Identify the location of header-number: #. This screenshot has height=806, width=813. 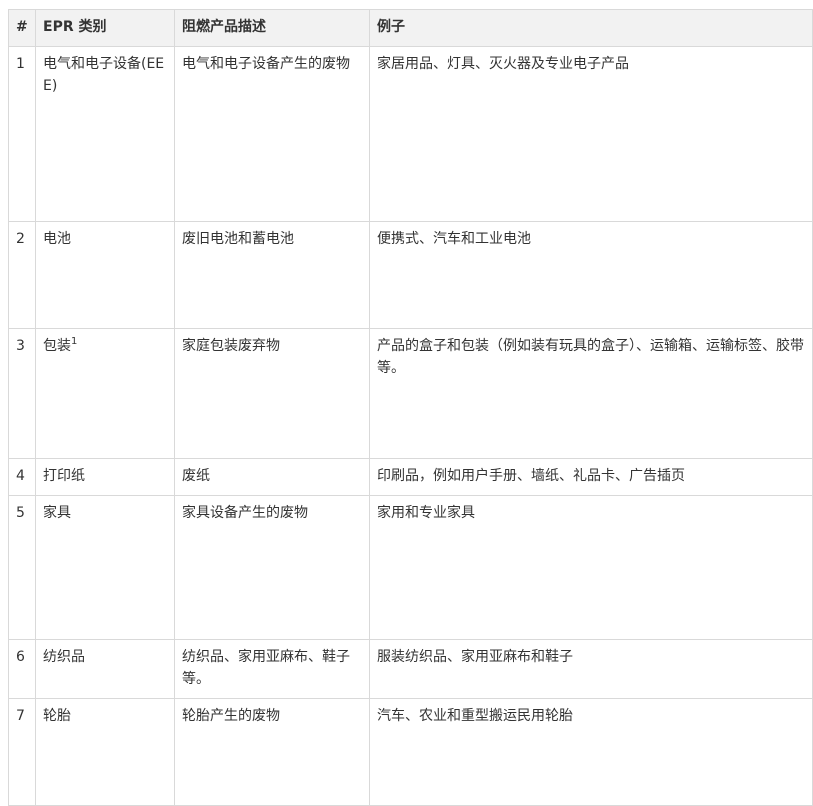
(22, 28).